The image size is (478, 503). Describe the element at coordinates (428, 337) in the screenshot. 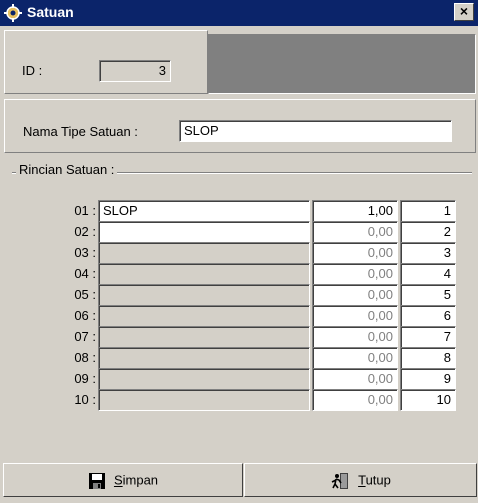

I see `row-index-input: 7` at that location.